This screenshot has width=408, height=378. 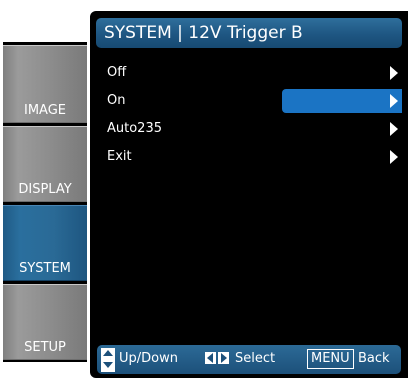 I want to click on menu-item-on: On, so click(x=249, y=101).